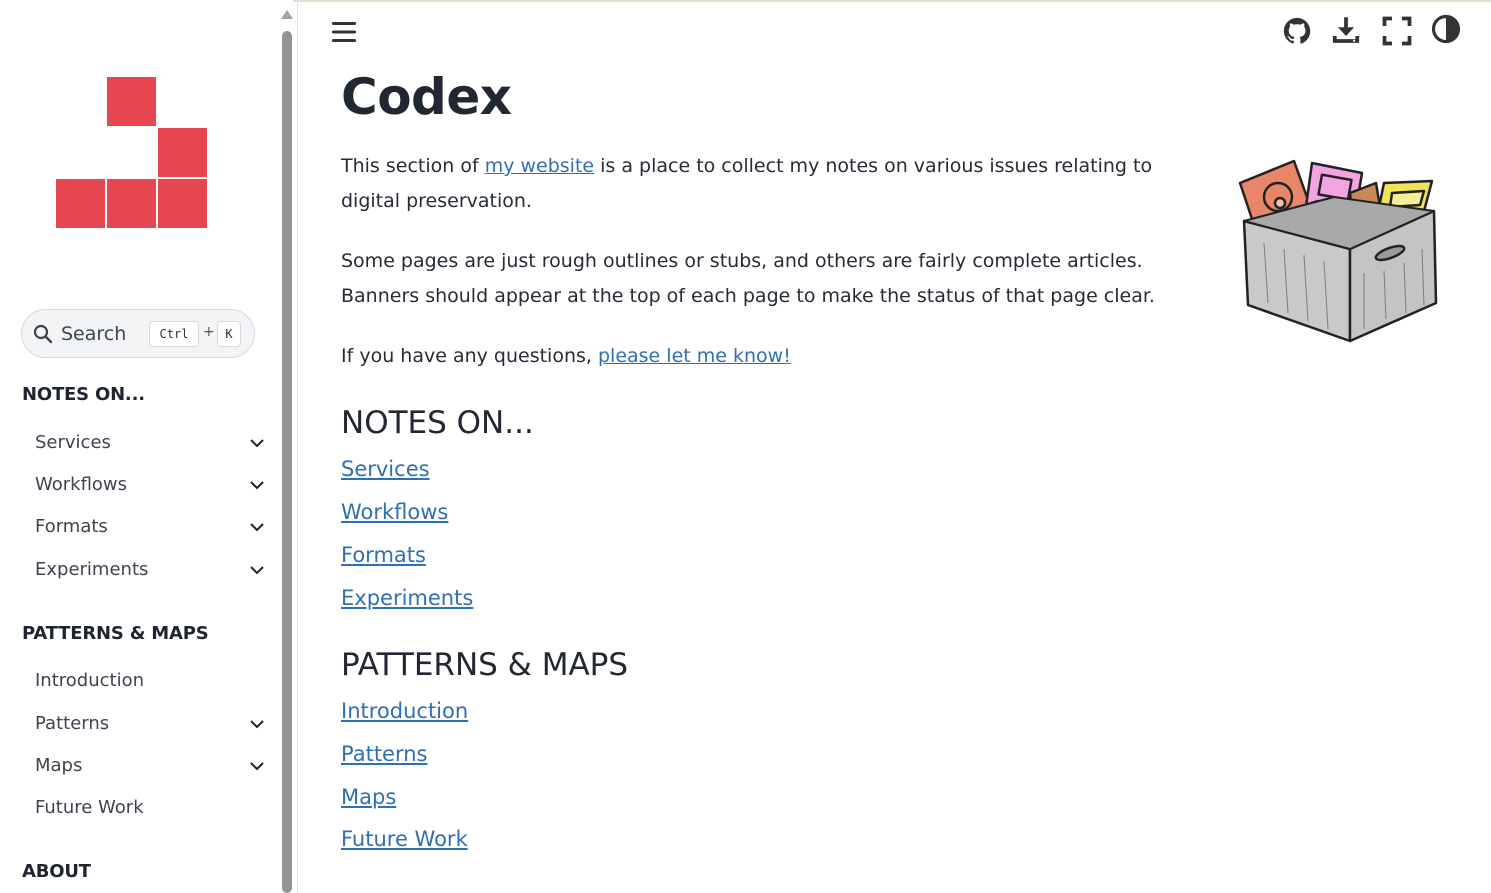 The height and width of the screenshot is (893, 1491). What do you see at coordinates (89, 807) in the screenshot?
I see `sidebar-item-label: Future Work` at bounding box center [89, 807].